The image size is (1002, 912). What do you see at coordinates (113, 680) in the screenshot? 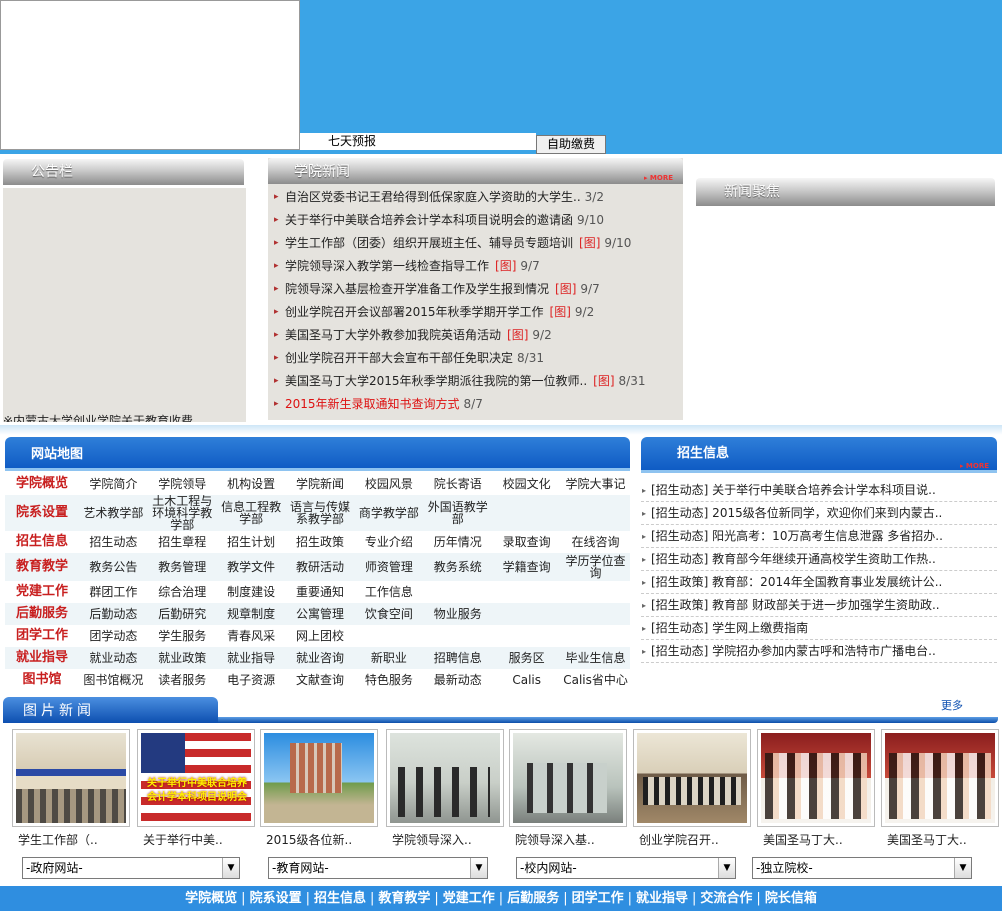
I see `site-map-link: 图书馆概况` at bounding box center [113, 680].